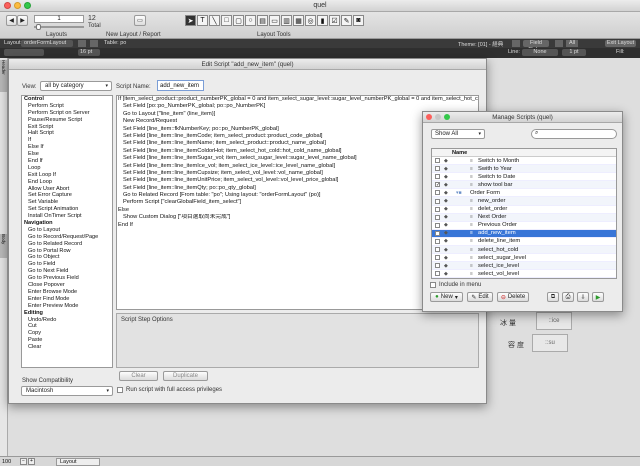 The width and height of the screenshot is (640, 466). I want to click on field-picker-button: Field Picker, so click(536, 46).